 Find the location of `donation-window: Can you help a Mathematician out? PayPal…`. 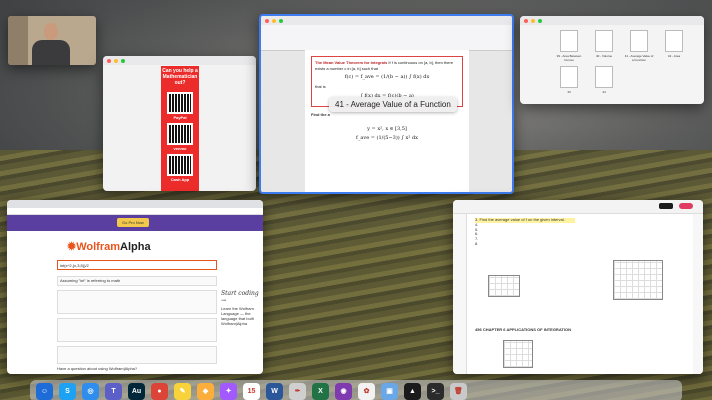

donation-window: Can you help a Mathematician out? PayPal… is located at coordinates (179, 123).